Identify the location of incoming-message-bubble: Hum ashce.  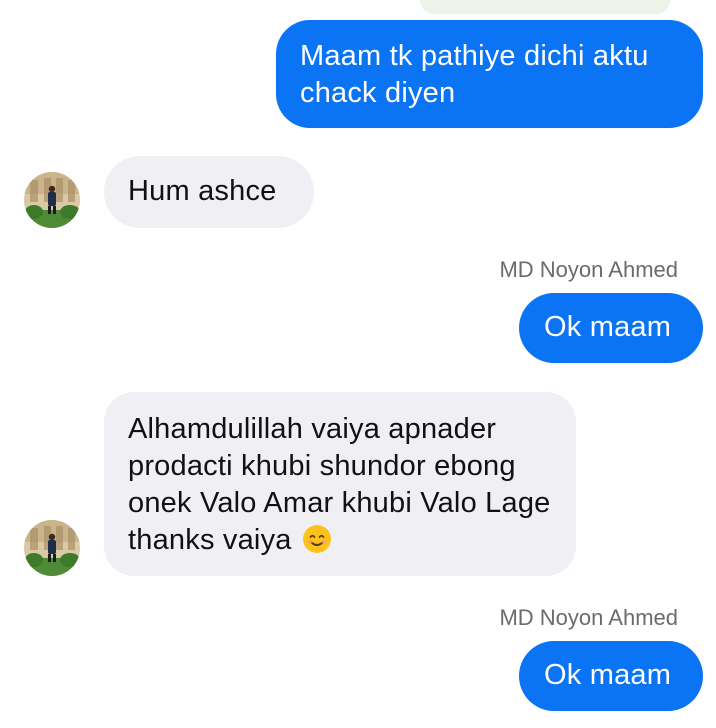
(209, 192).